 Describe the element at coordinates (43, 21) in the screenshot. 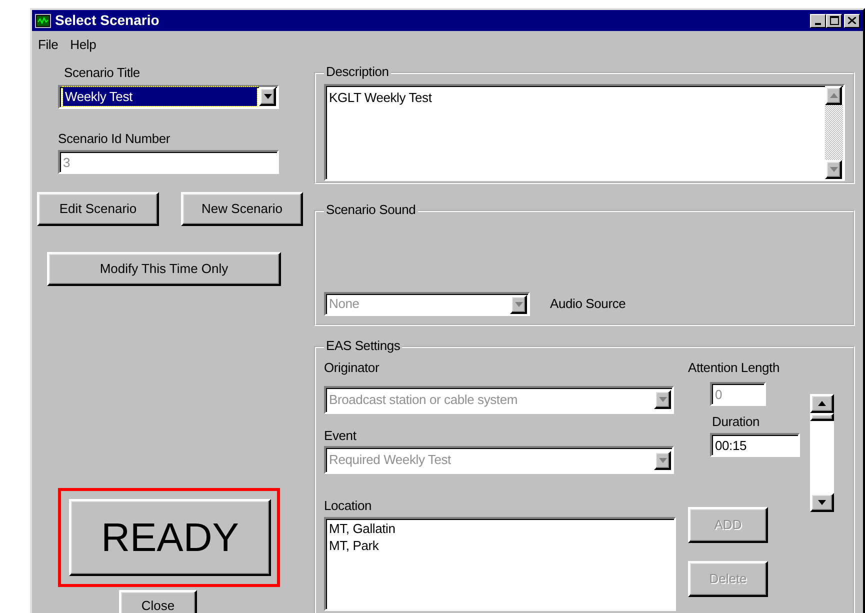

I see `app-icon` at that location.